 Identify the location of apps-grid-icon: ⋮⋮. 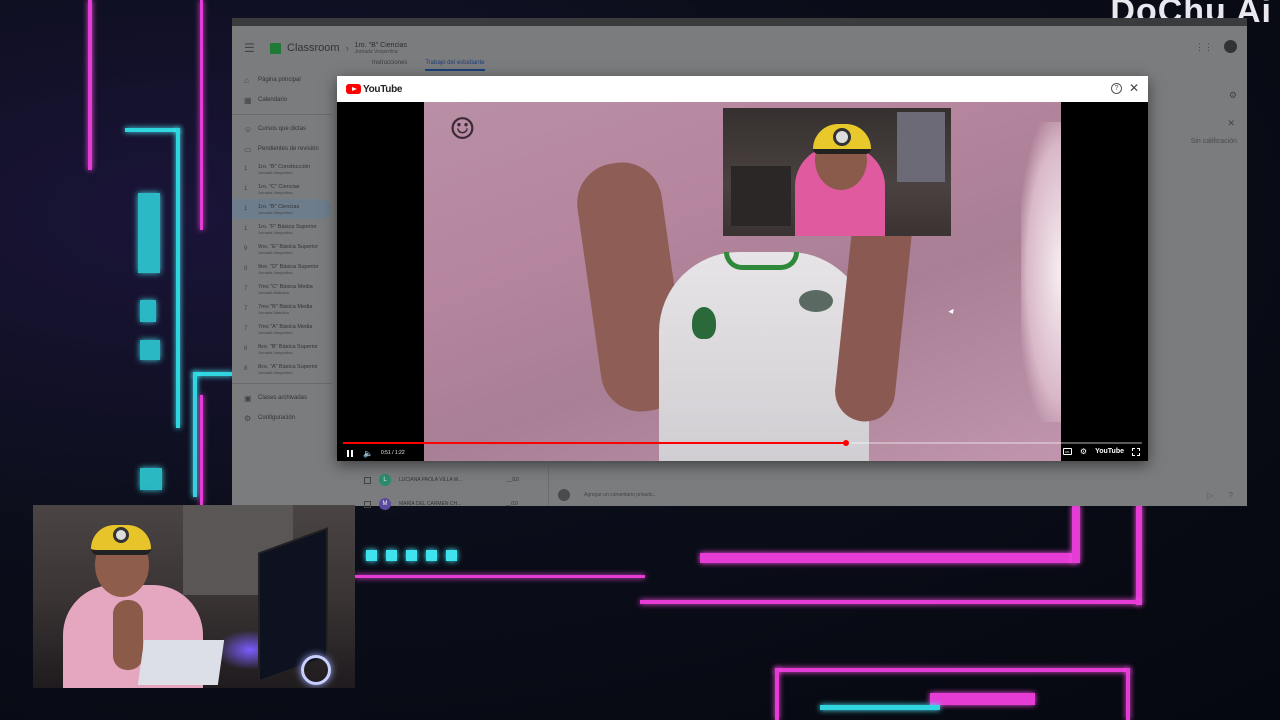
(1204, 47).